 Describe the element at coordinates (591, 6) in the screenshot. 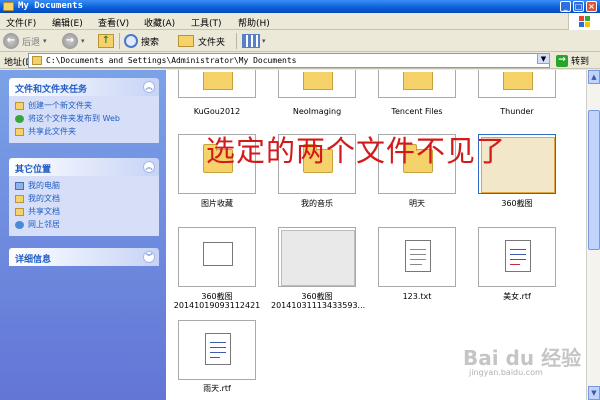

I see `close-button: ×` at that location.